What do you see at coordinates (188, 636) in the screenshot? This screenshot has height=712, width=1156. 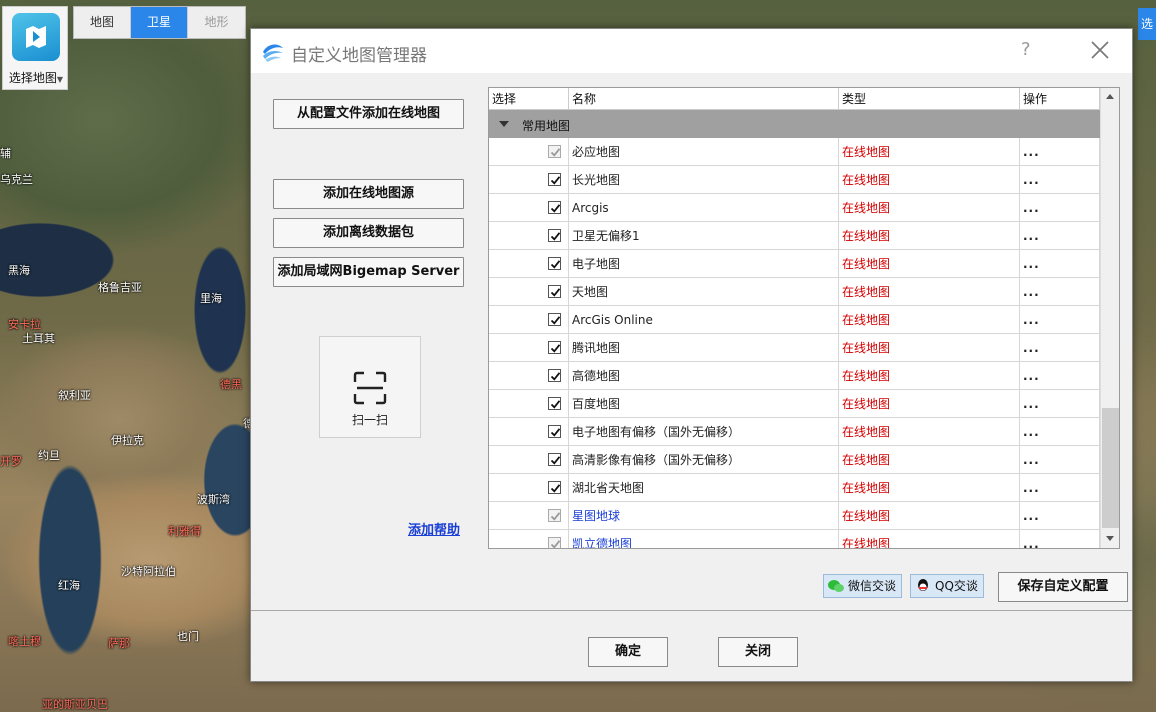 I see `map-label: 也门` at bounding box center [188, 636].